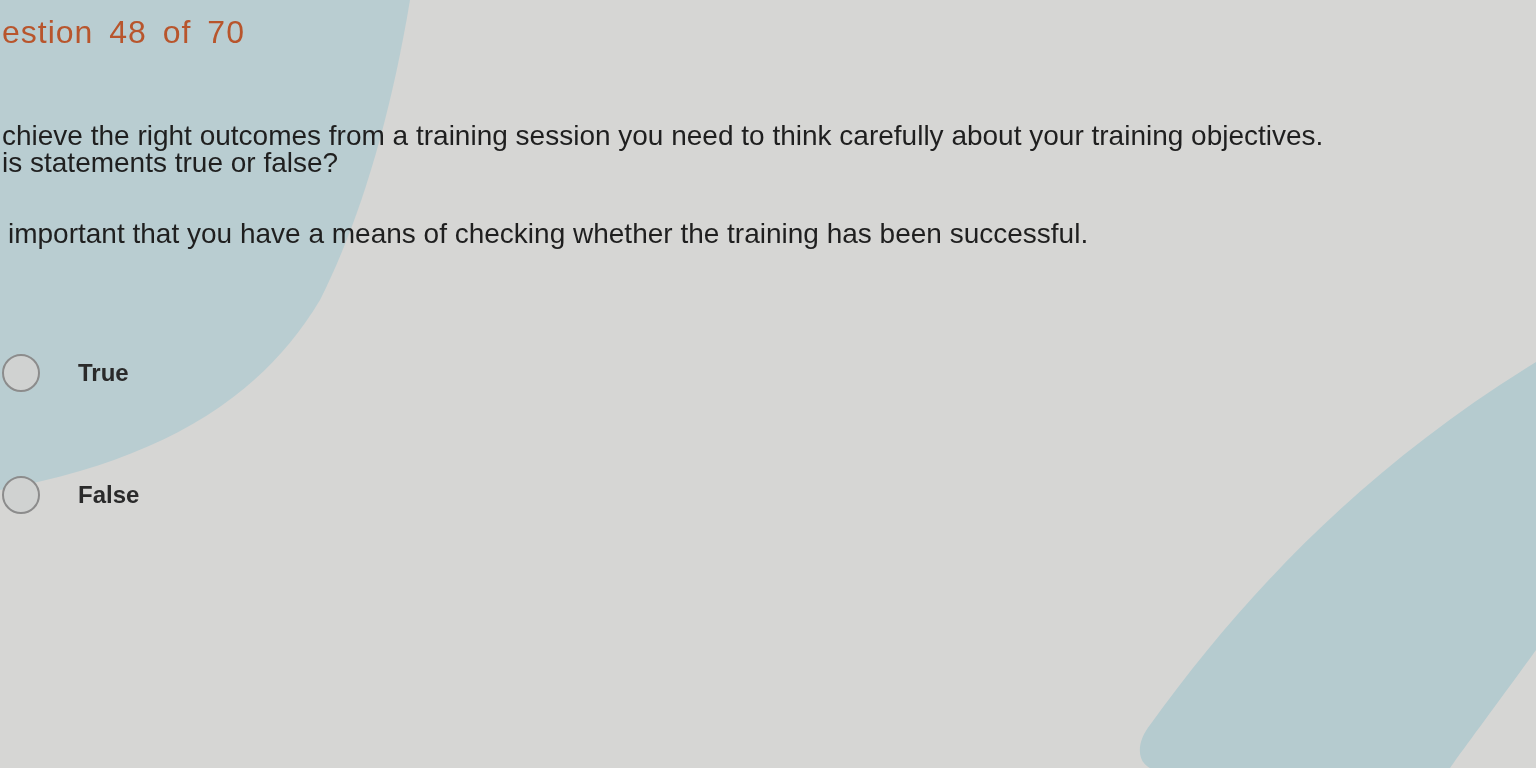 The image size is (1536, 768). I want to click on question-text: chieve the right outcomes from a training session you need to think carefully about your training objectives., so click(663, 135).